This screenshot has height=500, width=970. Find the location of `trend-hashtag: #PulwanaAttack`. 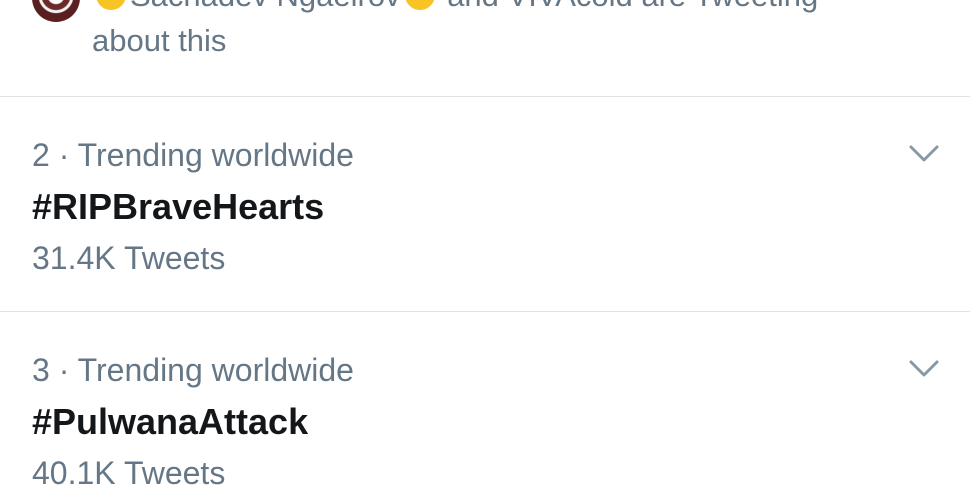

trend-hashtag: #PulwanaAttack is located at coordinates (170, 422).